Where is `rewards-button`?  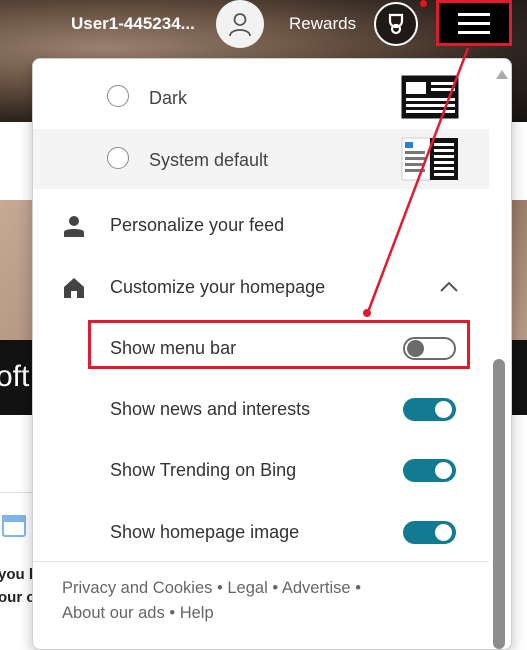
rewards-button is located at coordinates (396, 24).